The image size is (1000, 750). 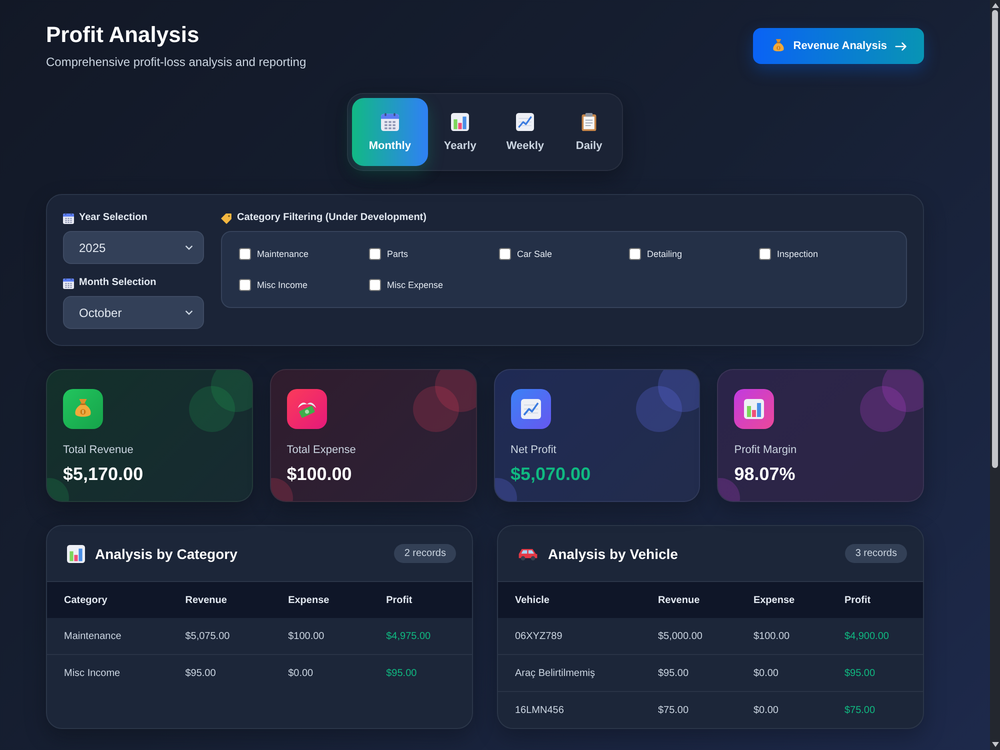 I want to click on stat-label: Profit Margin, so click(x=766, y=450).